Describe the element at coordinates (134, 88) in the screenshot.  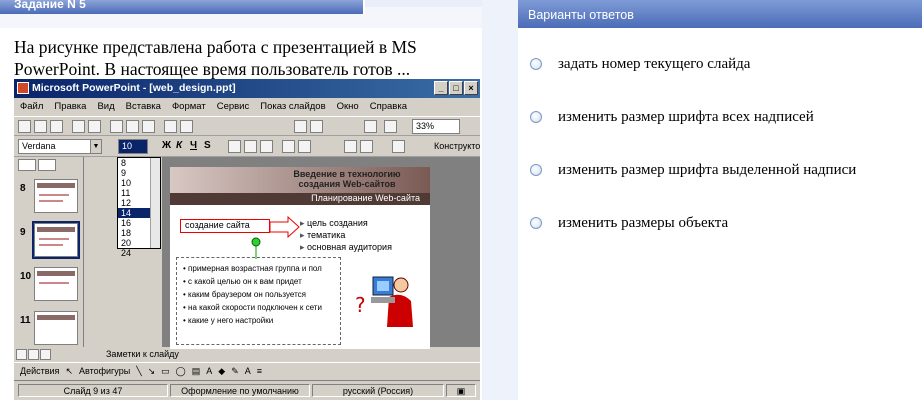
I see `ppt-window-title: Microsoft PowerPoint - [web_design.ppt]` at that location.